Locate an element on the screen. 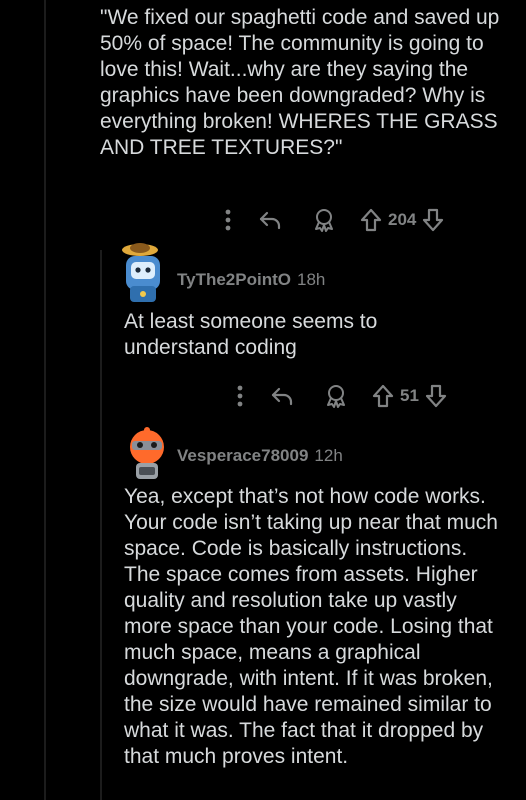 This screenshot has height=800, width=526. timestamp: 18h is located at coordinates (311, 279).